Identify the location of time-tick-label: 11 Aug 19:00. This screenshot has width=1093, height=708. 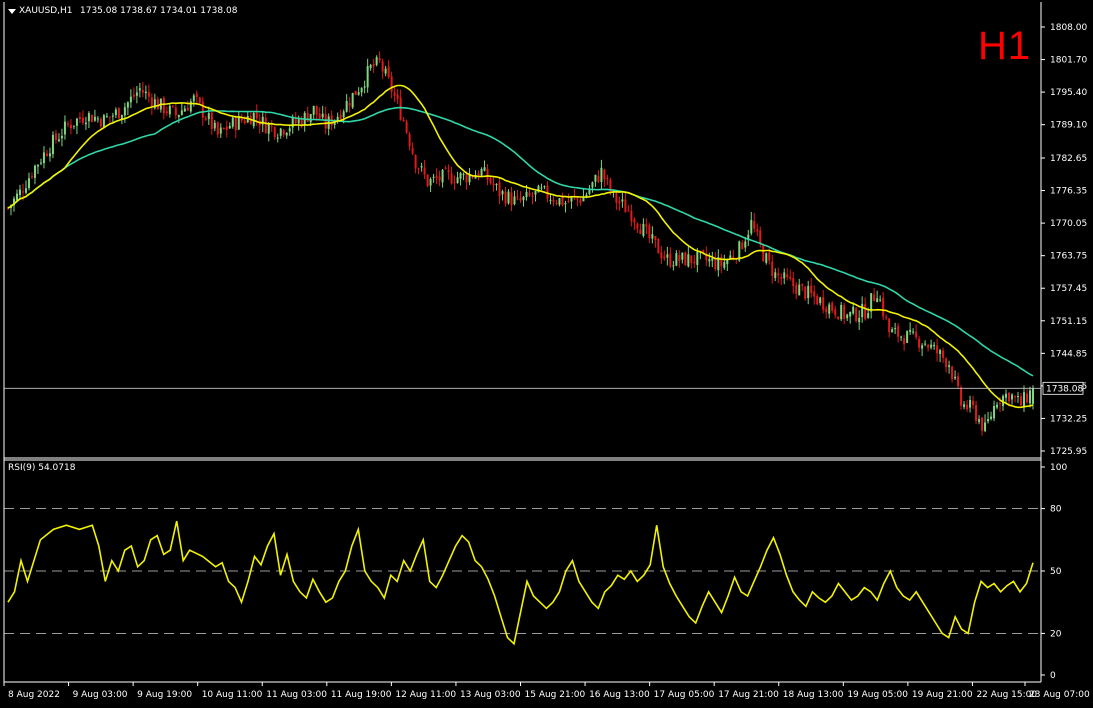
(361, 695).